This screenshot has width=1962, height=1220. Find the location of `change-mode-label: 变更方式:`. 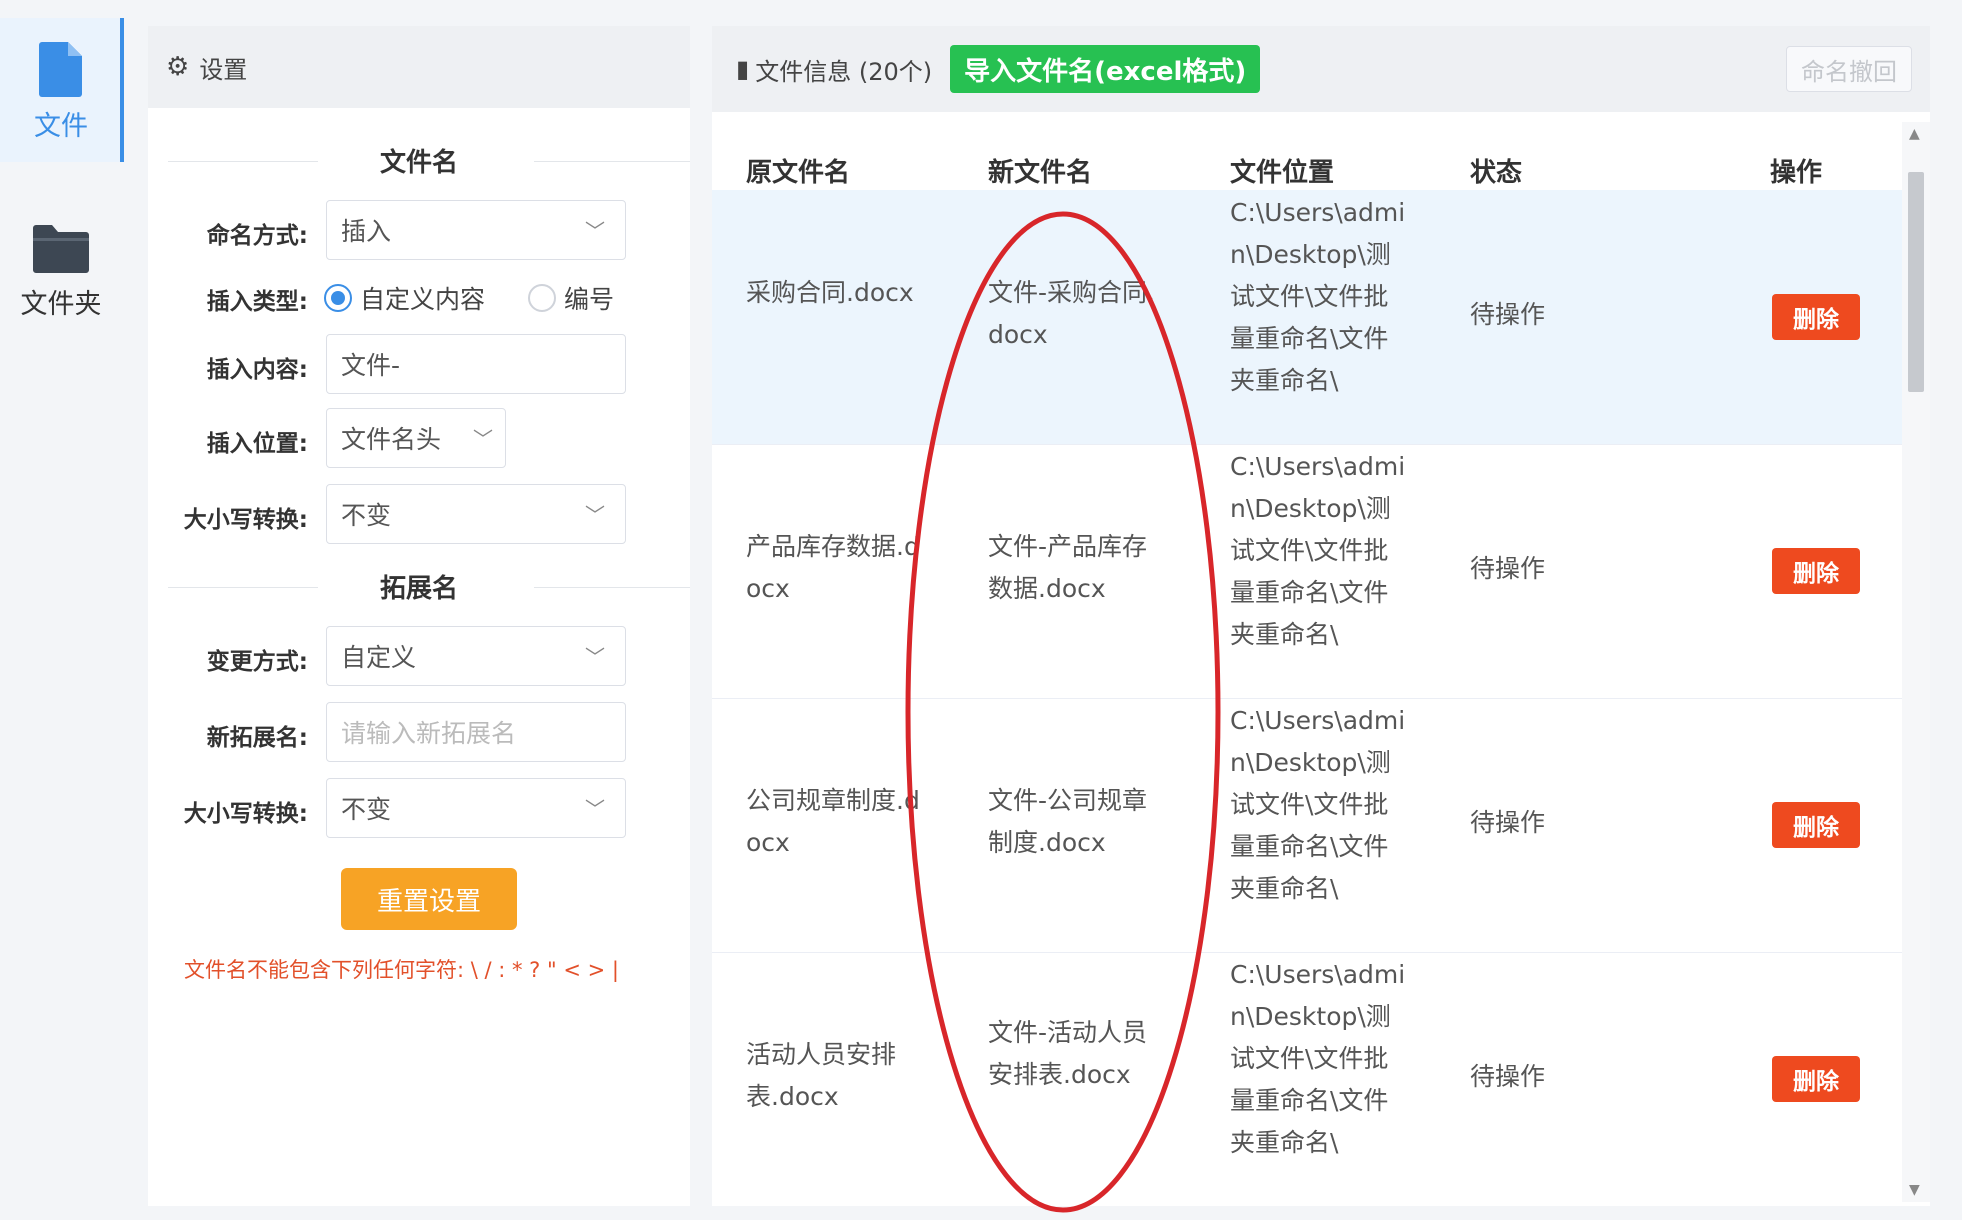

change-mode-label: 变更方式: is located at coordinates (257, 662).